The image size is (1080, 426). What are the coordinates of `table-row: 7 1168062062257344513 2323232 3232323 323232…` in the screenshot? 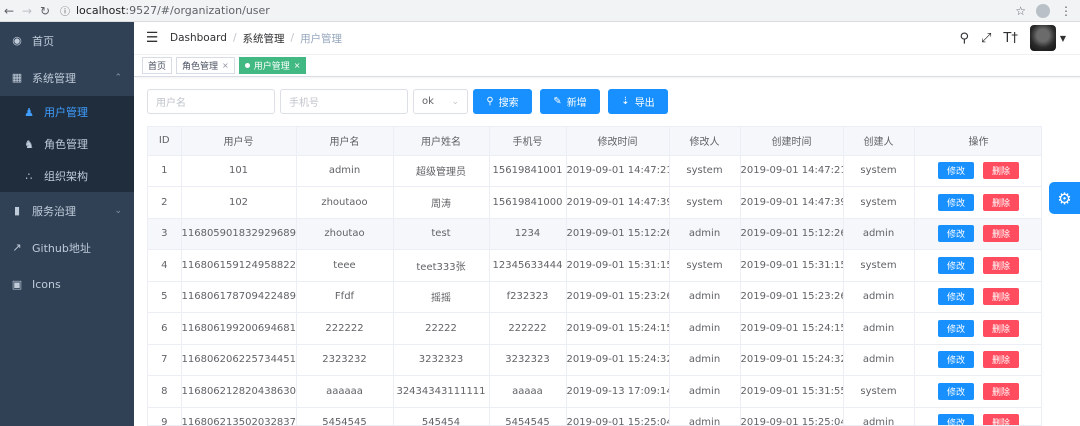 It's located at (594, 360).